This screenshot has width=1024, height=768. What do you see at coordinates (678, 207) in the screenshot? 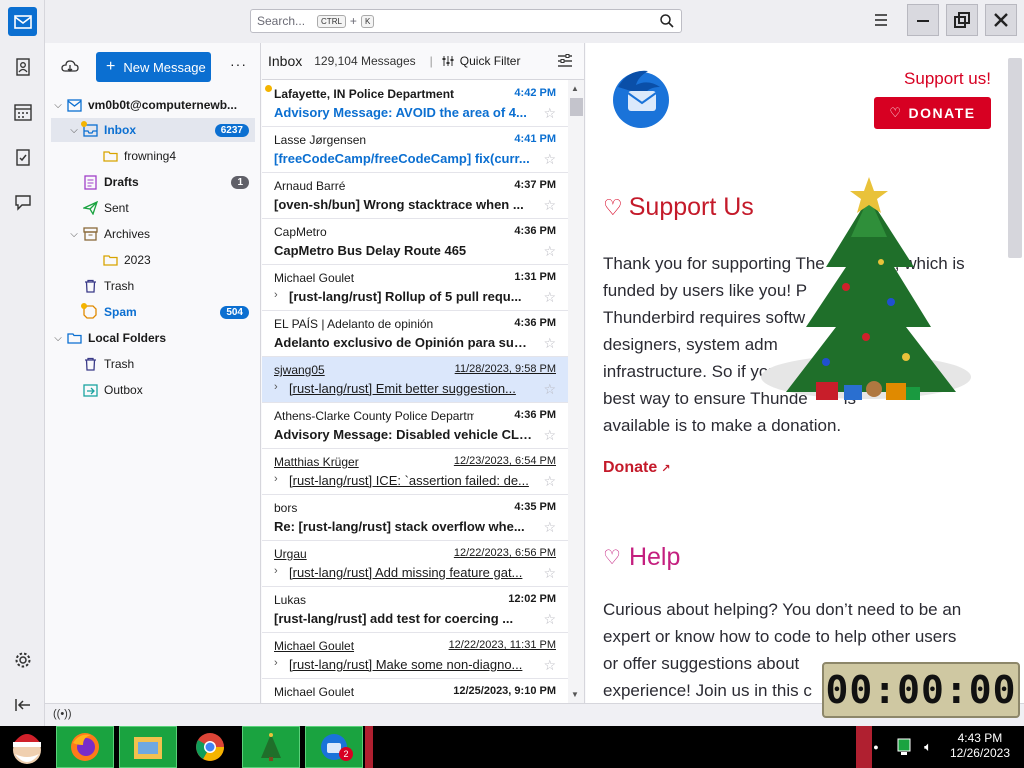
I see `support-heading: ♡ Support Us` at bounding box center [678, 207].